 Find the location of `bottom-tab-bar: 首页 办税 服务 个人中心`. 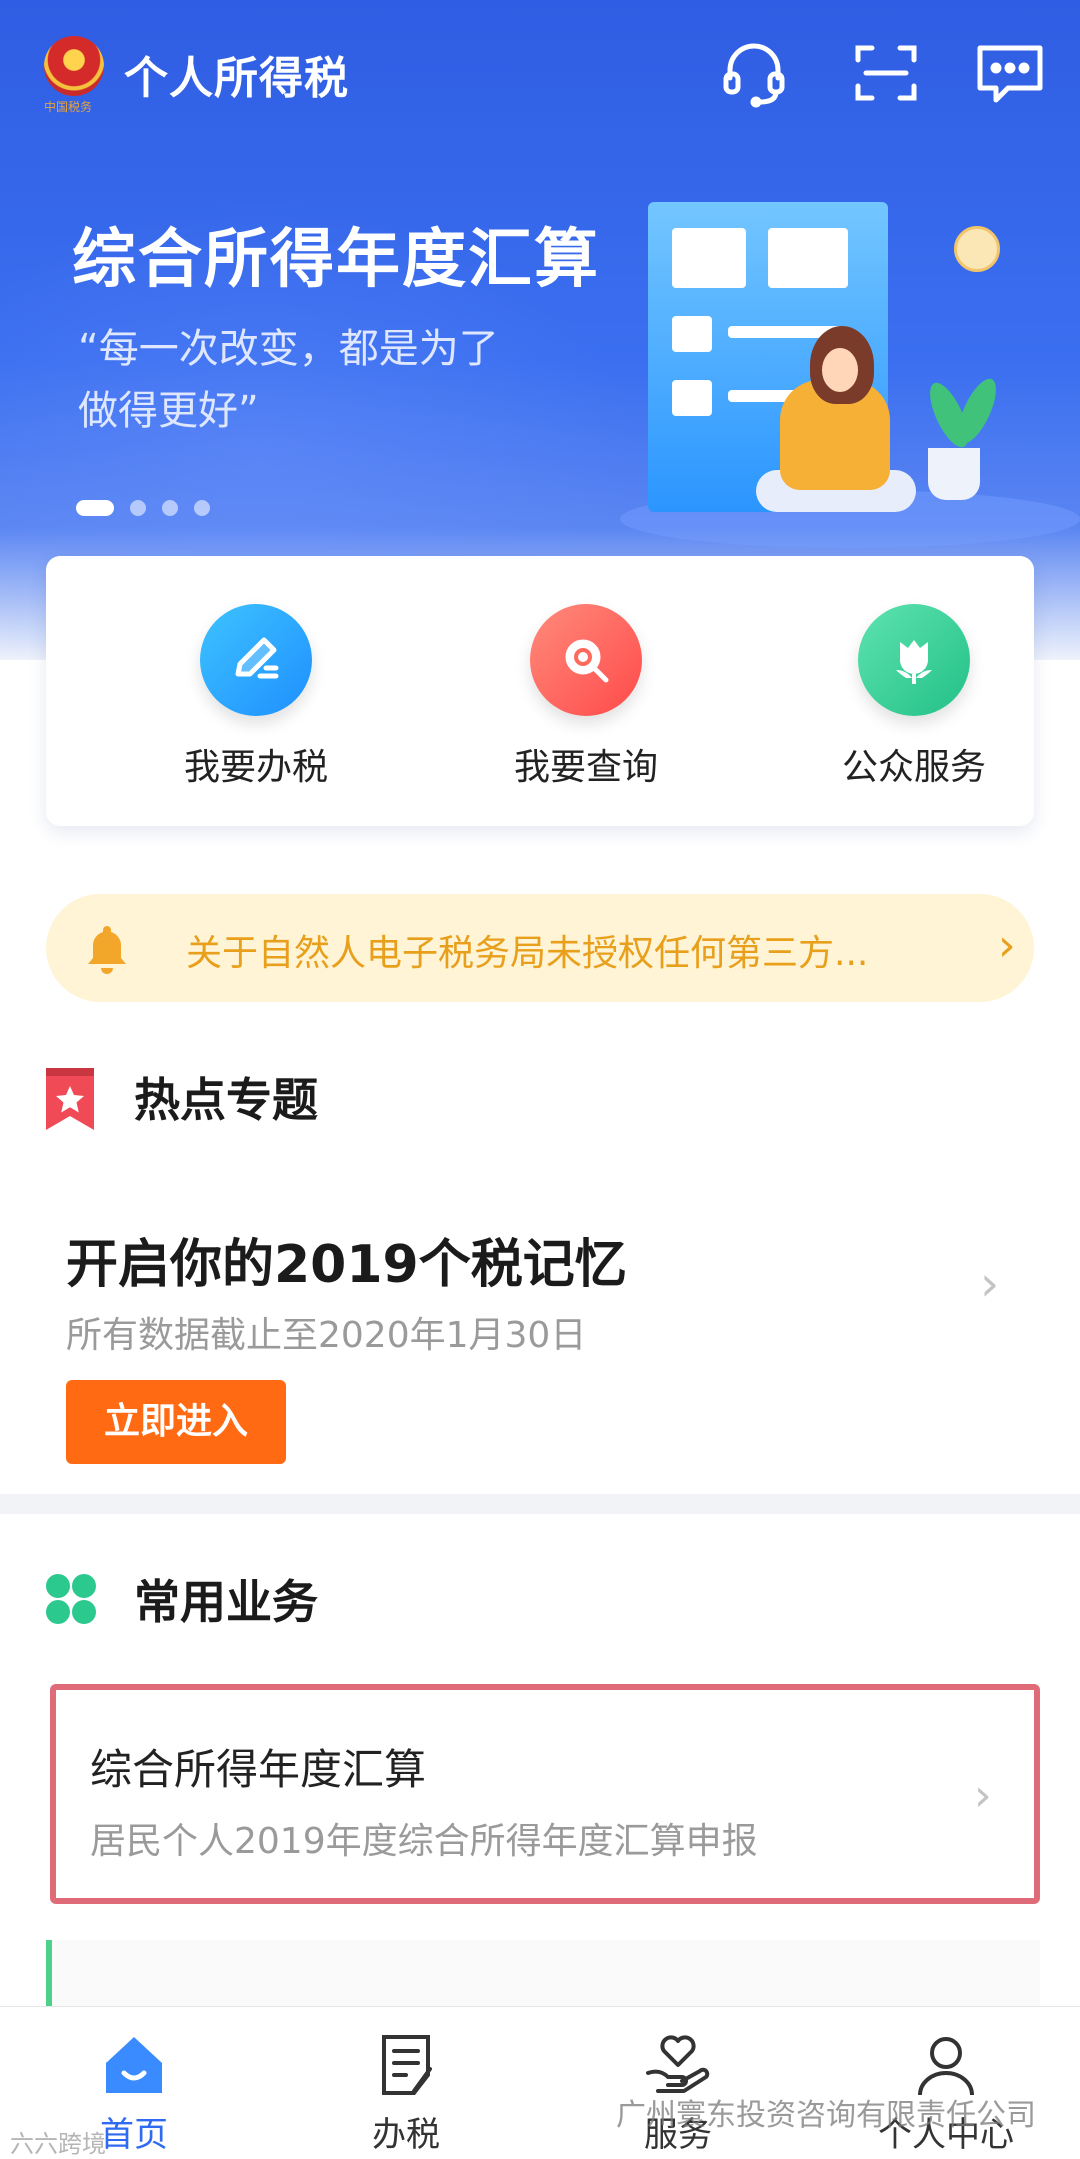

bottom-tab-bar: 首页 办税 服务 个人中心 is located at coordinates (540, 2082).